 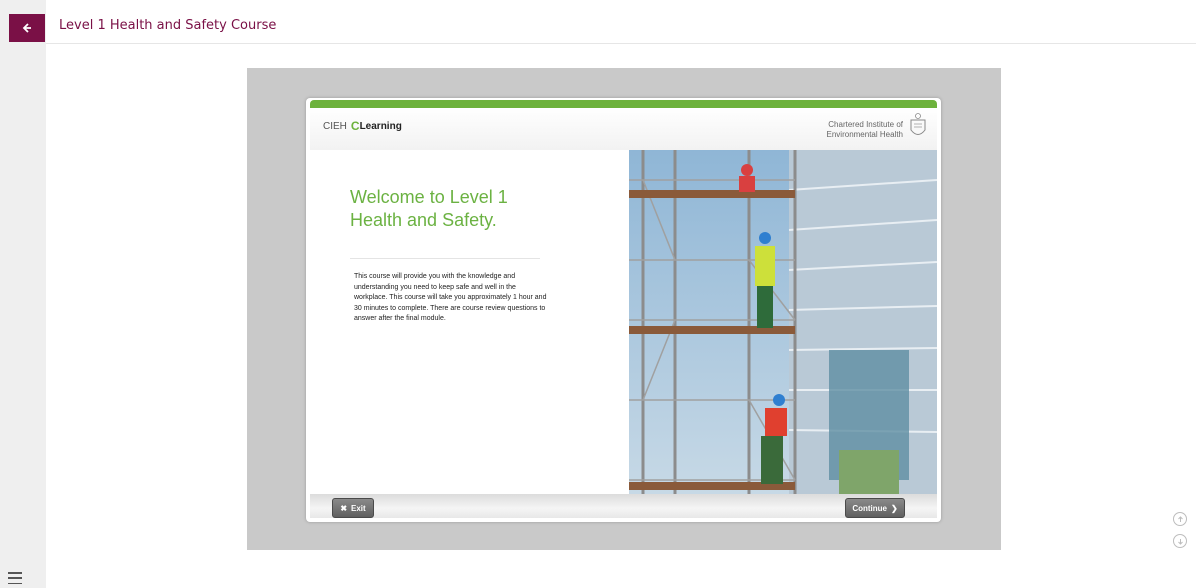 I want to click on arrow-down-circle-icon, so click(x=1180, y=541).